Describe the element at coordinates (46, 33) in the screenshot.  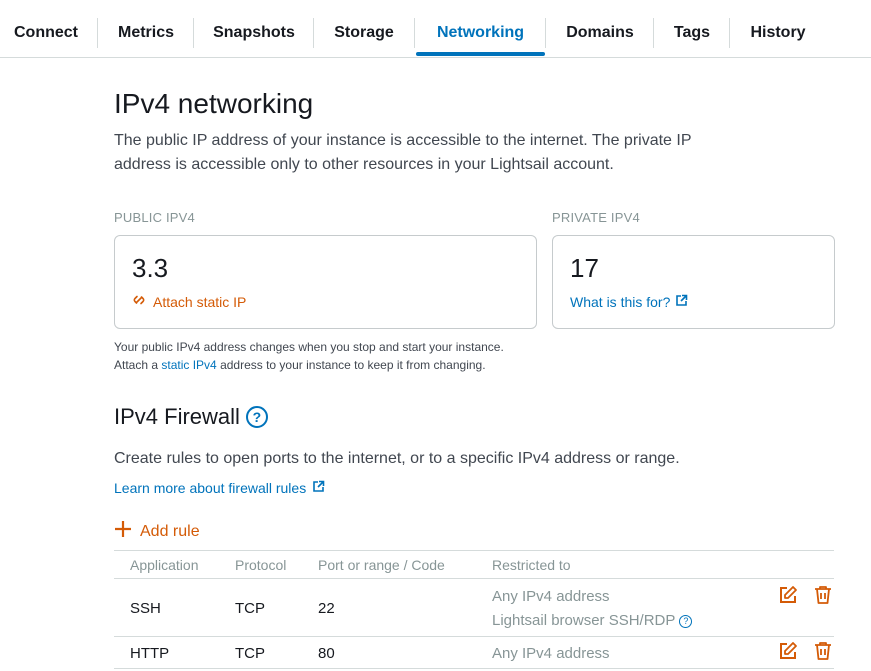
I see `tab-connect: Connect` at that location.